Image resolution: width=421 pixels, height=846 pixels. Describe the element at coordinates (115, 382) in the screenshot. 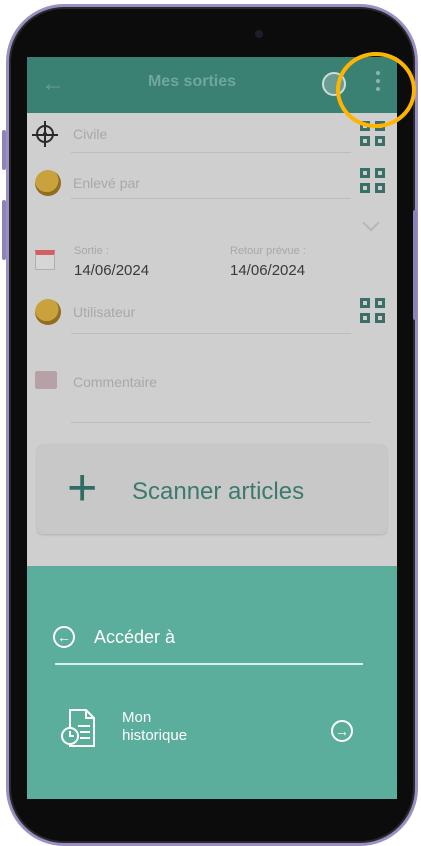

I see `commentaire-field: Commentaire` at that location.